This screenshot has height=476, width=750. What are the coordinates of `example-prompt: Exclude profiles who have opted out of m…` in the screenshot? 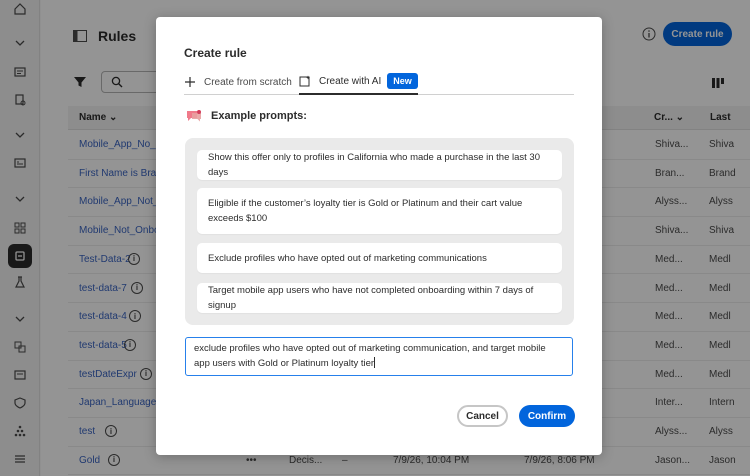 It's located at (379, 258).